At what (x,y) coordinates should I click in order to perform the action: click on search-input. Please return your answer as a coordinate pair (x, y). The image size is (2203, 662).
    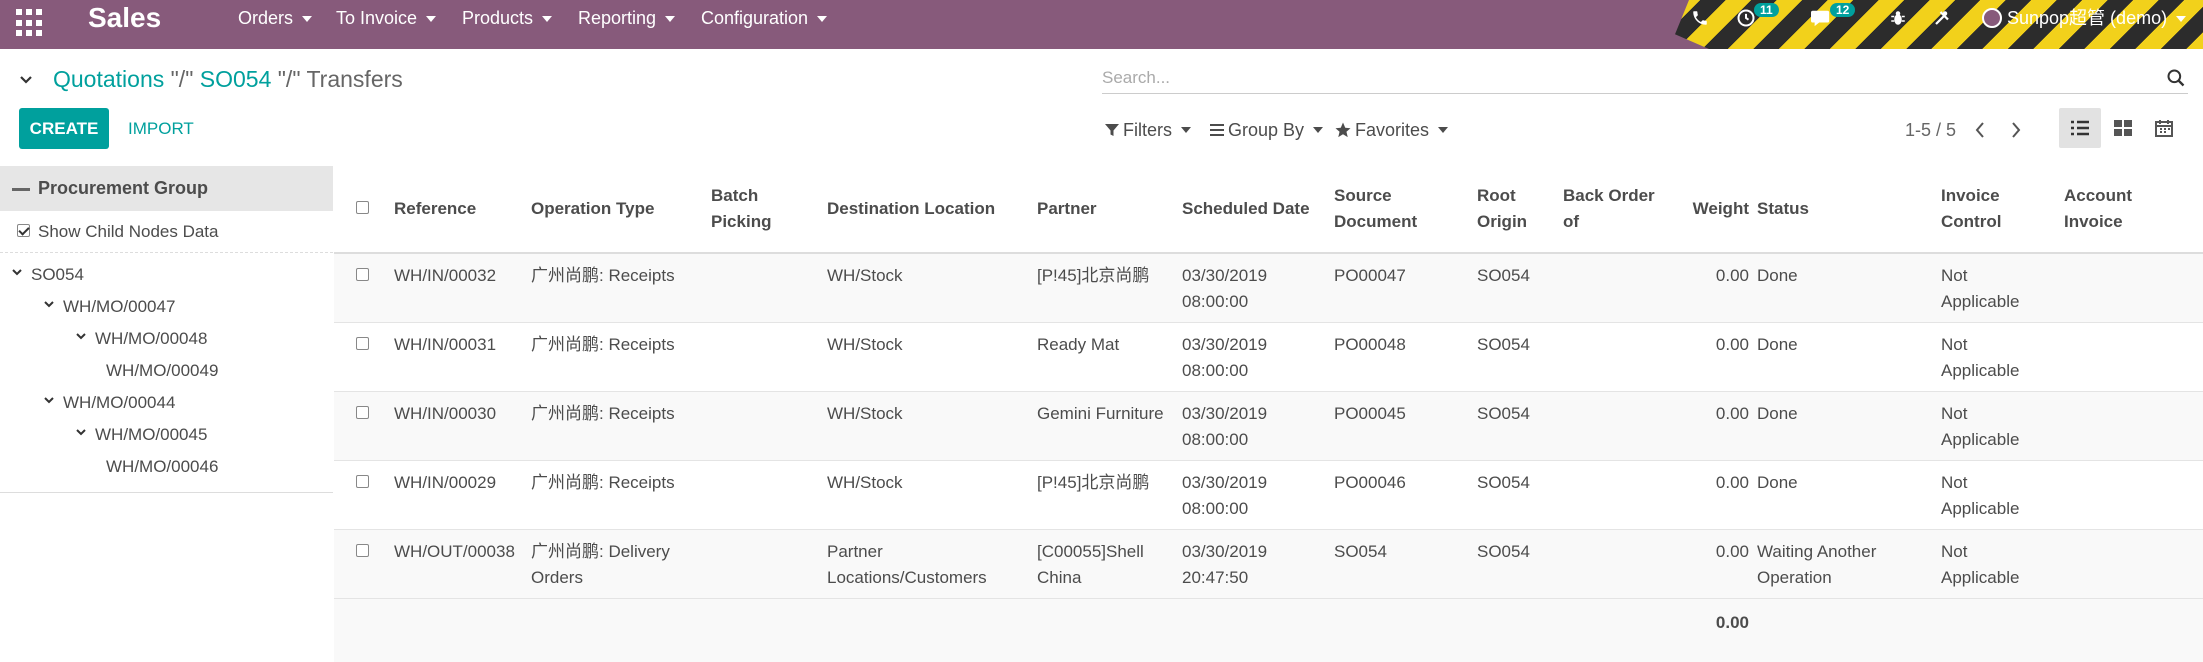
    Looking at the image, I should click on (1622, 78).